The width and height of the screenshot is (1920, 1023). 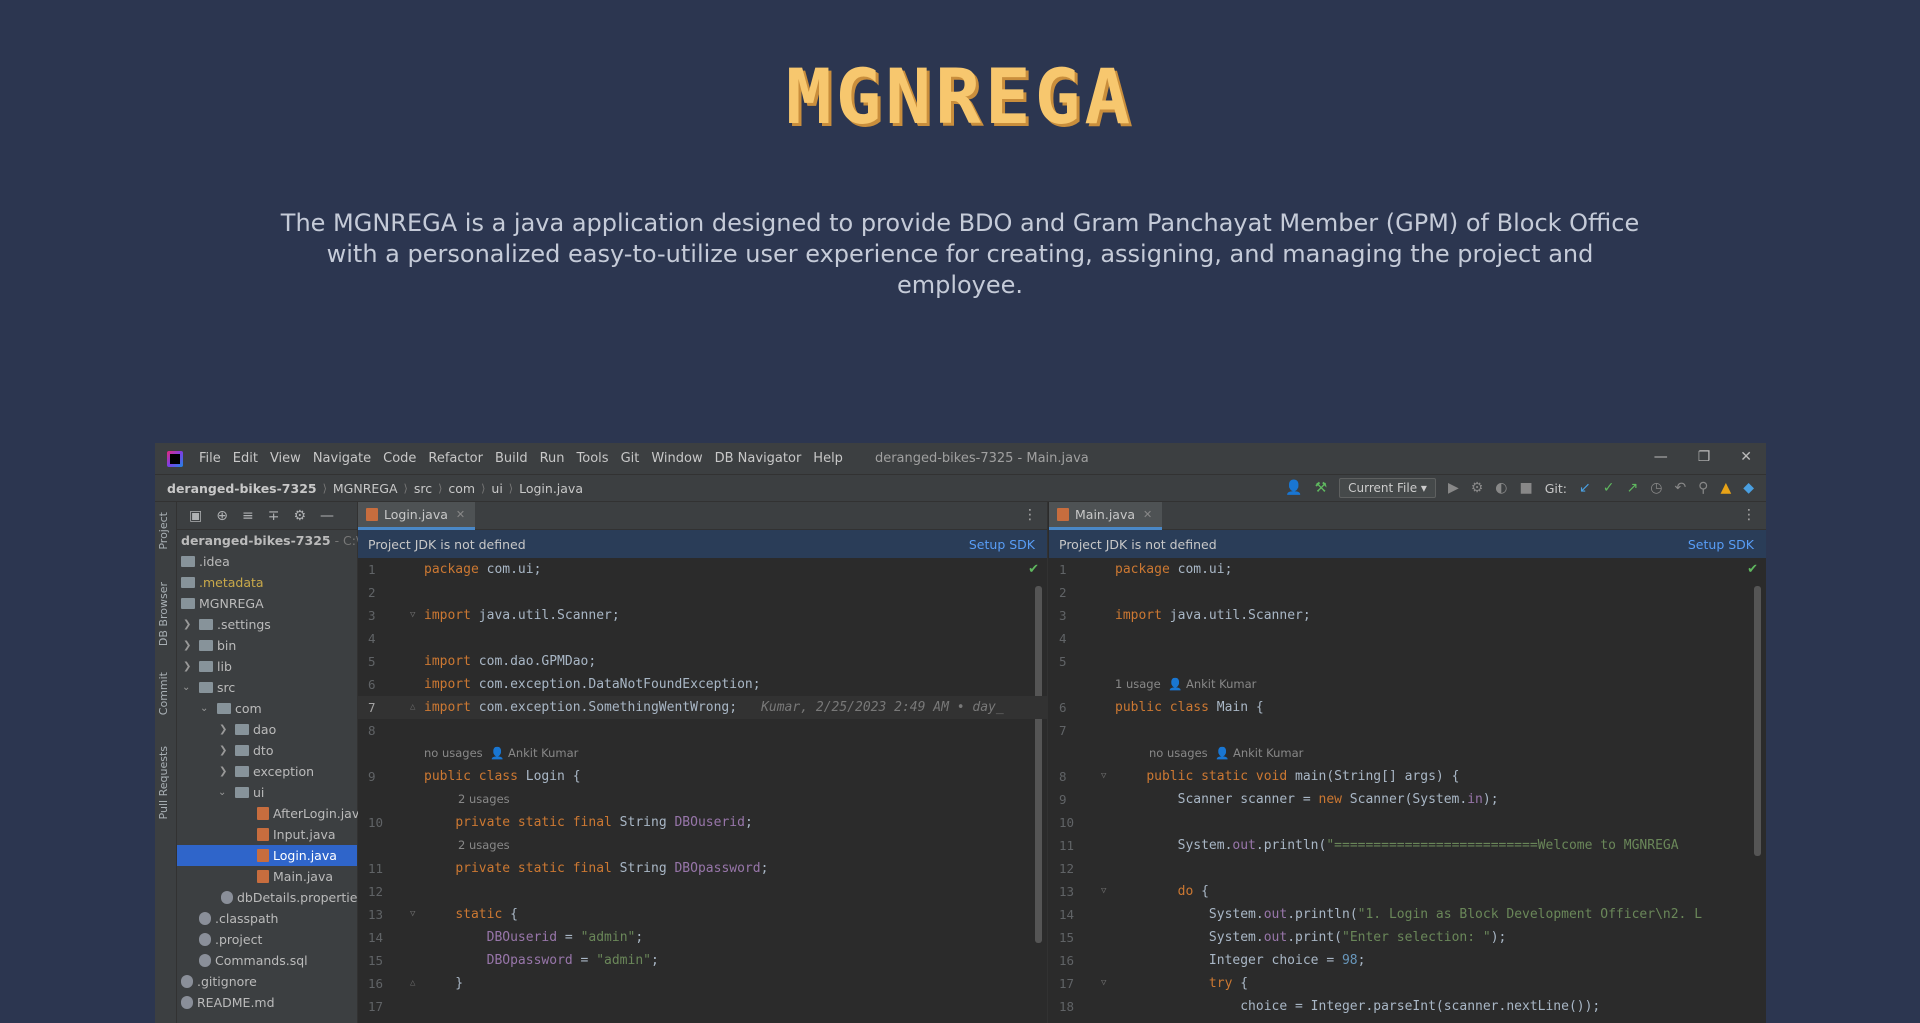 I want to click on tree-item: .metadata, so click(x=267, y=582).